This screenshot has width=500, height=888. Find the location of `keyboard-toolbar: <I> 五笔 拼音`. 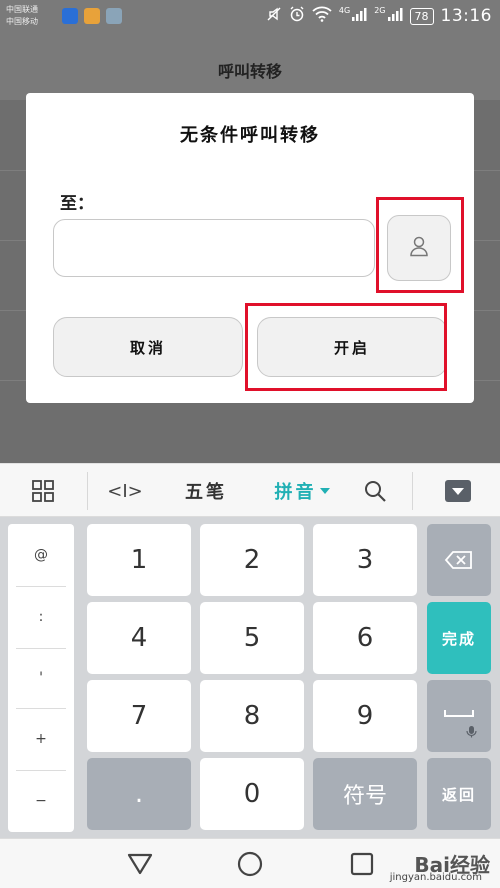

keyboard-toolbar: <I> 五笔 拼音 is located at coordinates (250, 490).